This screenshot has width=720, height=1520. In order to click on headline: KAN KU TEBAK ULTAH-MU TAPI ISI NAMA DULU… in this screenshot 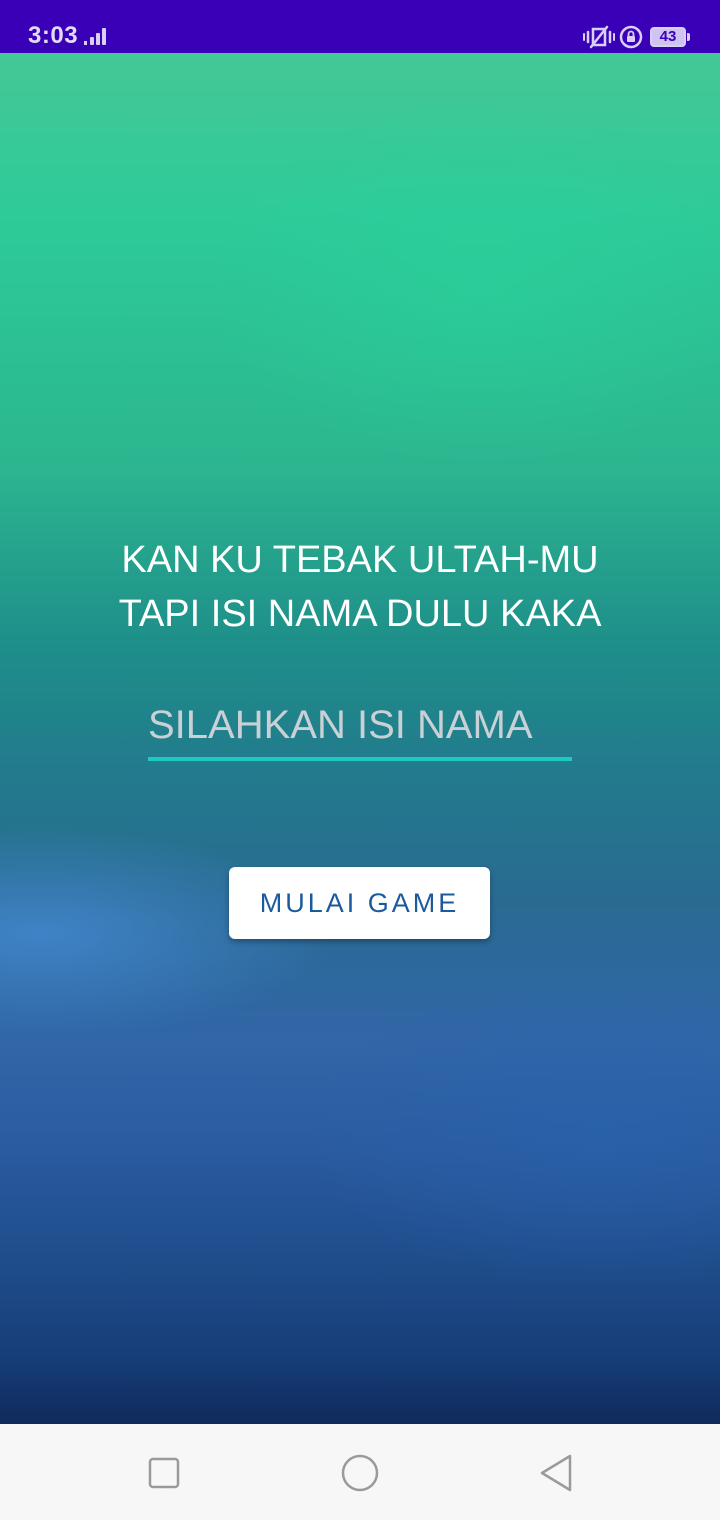, I will do `click(360, 587)`.